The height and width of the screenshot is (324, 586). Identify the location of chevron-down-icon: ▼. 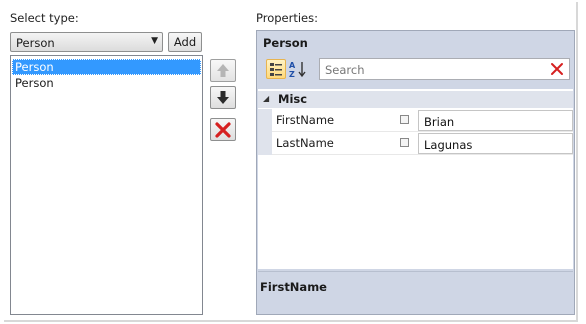
(154, 41).